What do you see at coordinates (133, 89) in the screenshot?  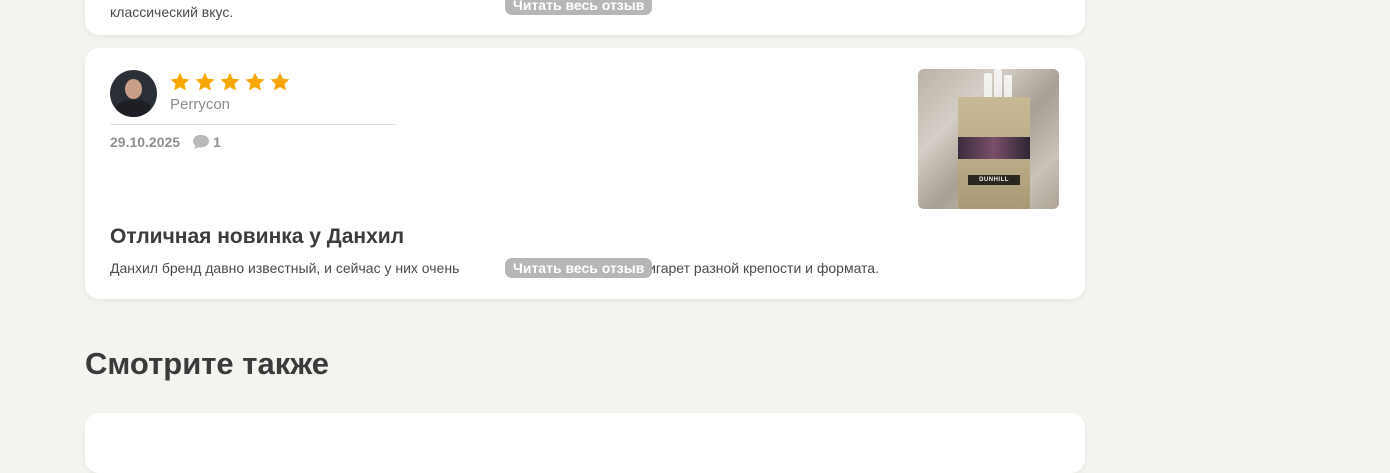 I see `avatar-head-shape` at bounding box center [133, 89].